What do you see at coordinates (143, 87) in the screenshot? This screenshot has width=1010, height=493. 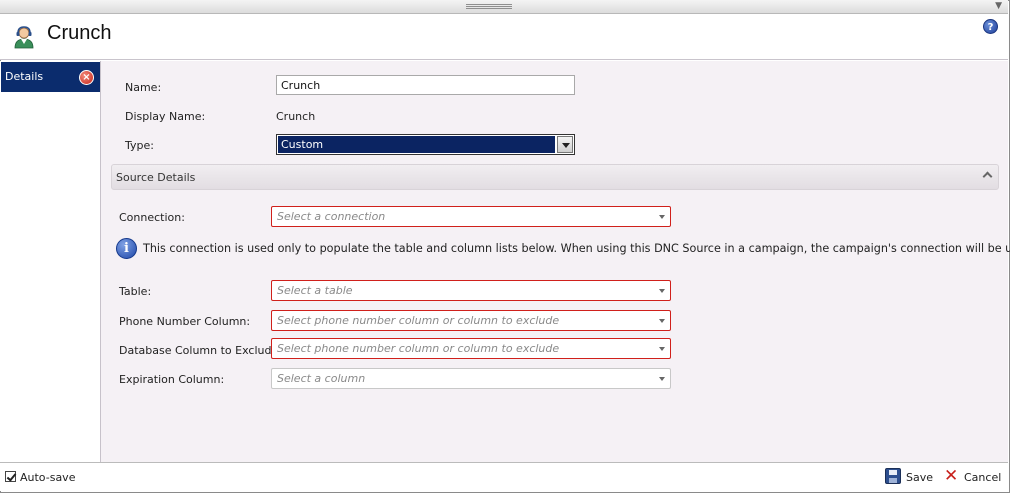 I see `name-label: Name:` at bounding box center [143, 87].